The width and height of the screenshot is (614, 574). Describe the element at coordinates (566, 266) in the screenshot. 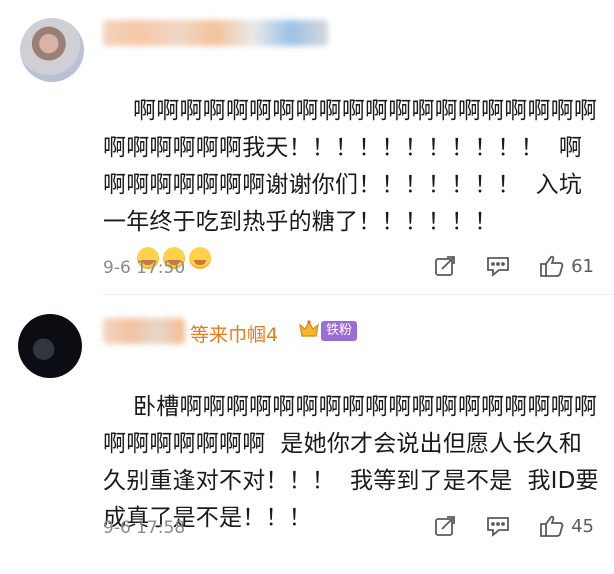

I see `like-button: 61` at that location.